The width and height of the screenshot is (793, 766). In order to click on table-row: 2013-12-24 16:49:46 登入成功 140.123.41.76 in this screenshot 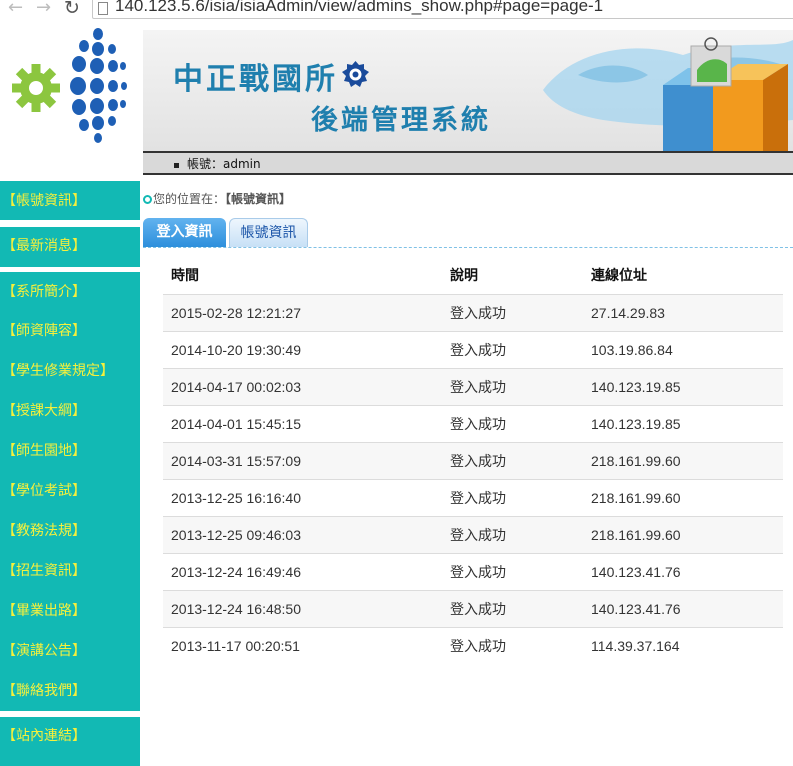, I will do `click(473, 572)`.